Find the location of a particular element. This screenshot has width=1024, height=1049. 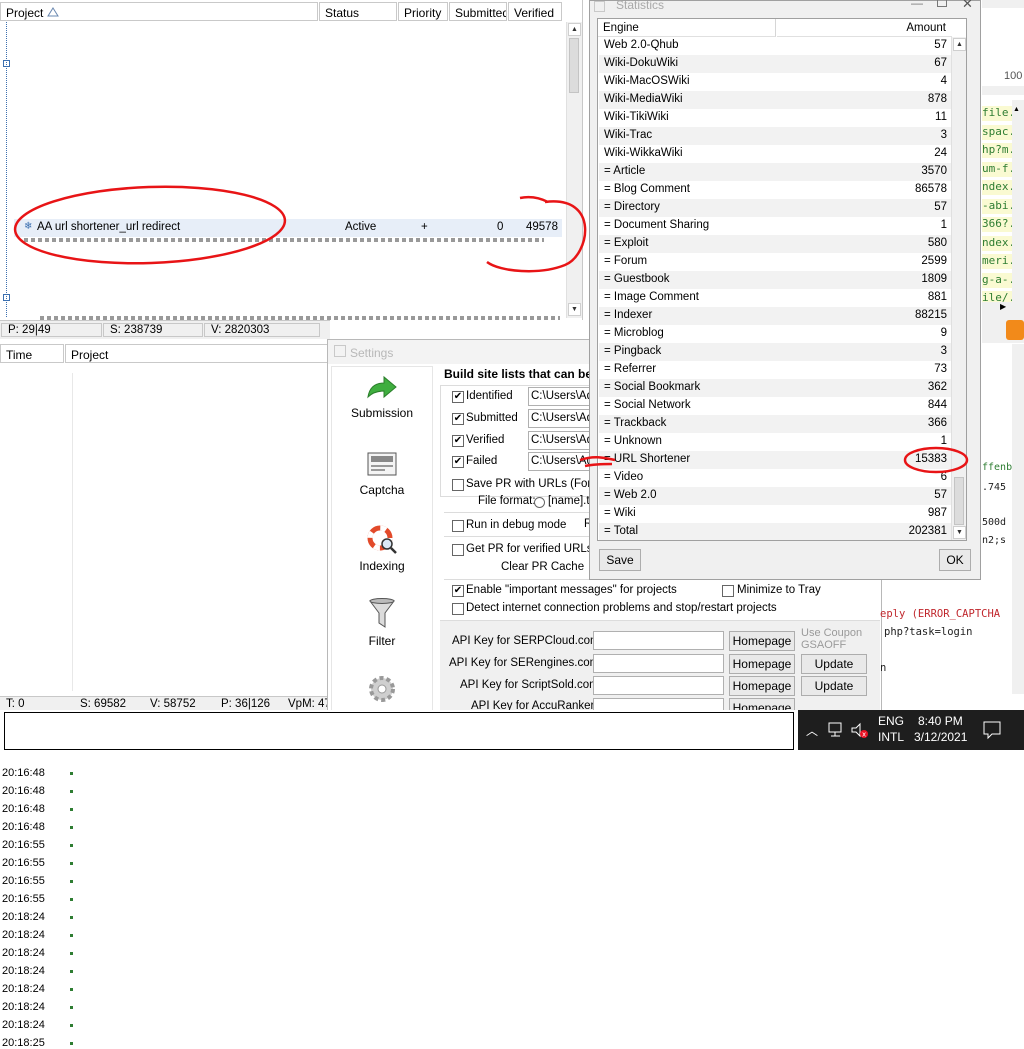

statistics-scrollbar: ▲ ▼ is located at coordinates (958, 288).